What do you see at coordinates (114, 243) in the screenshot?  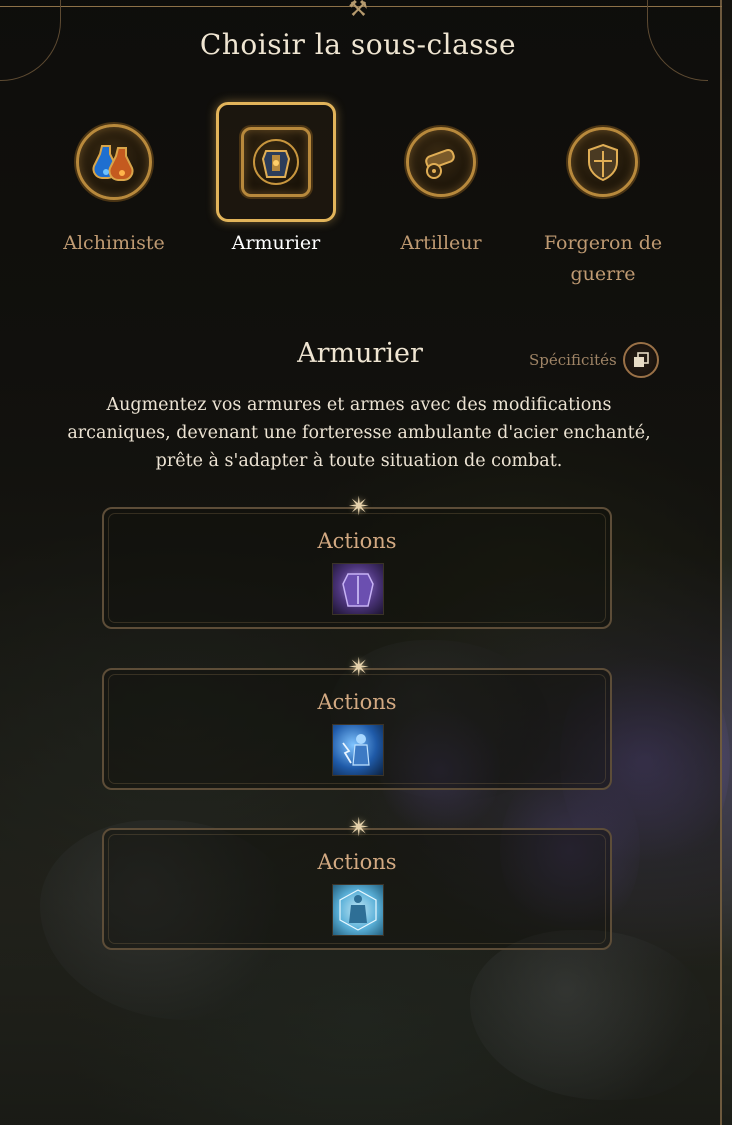 I see `subclass-label: Alchimiste` at bounding box center [114, 243].